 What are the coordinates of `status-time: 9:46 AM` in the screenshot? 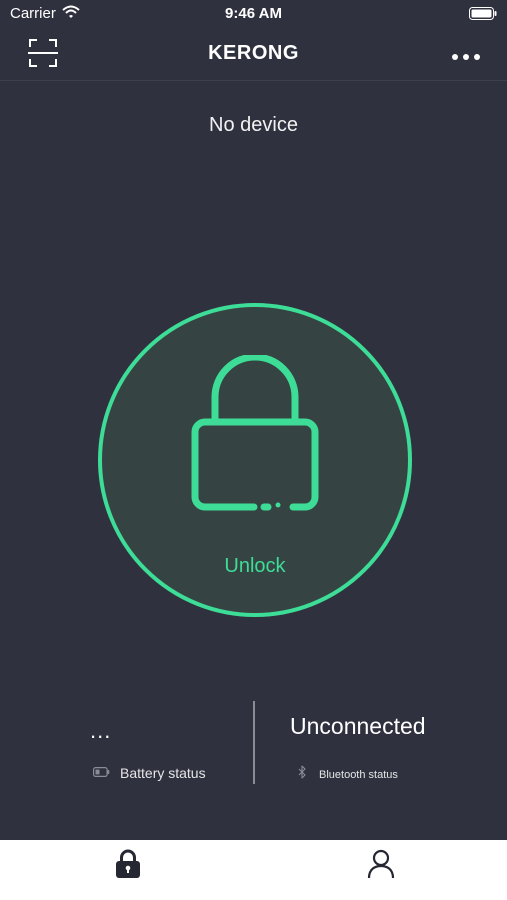 It's located at (253, 13).